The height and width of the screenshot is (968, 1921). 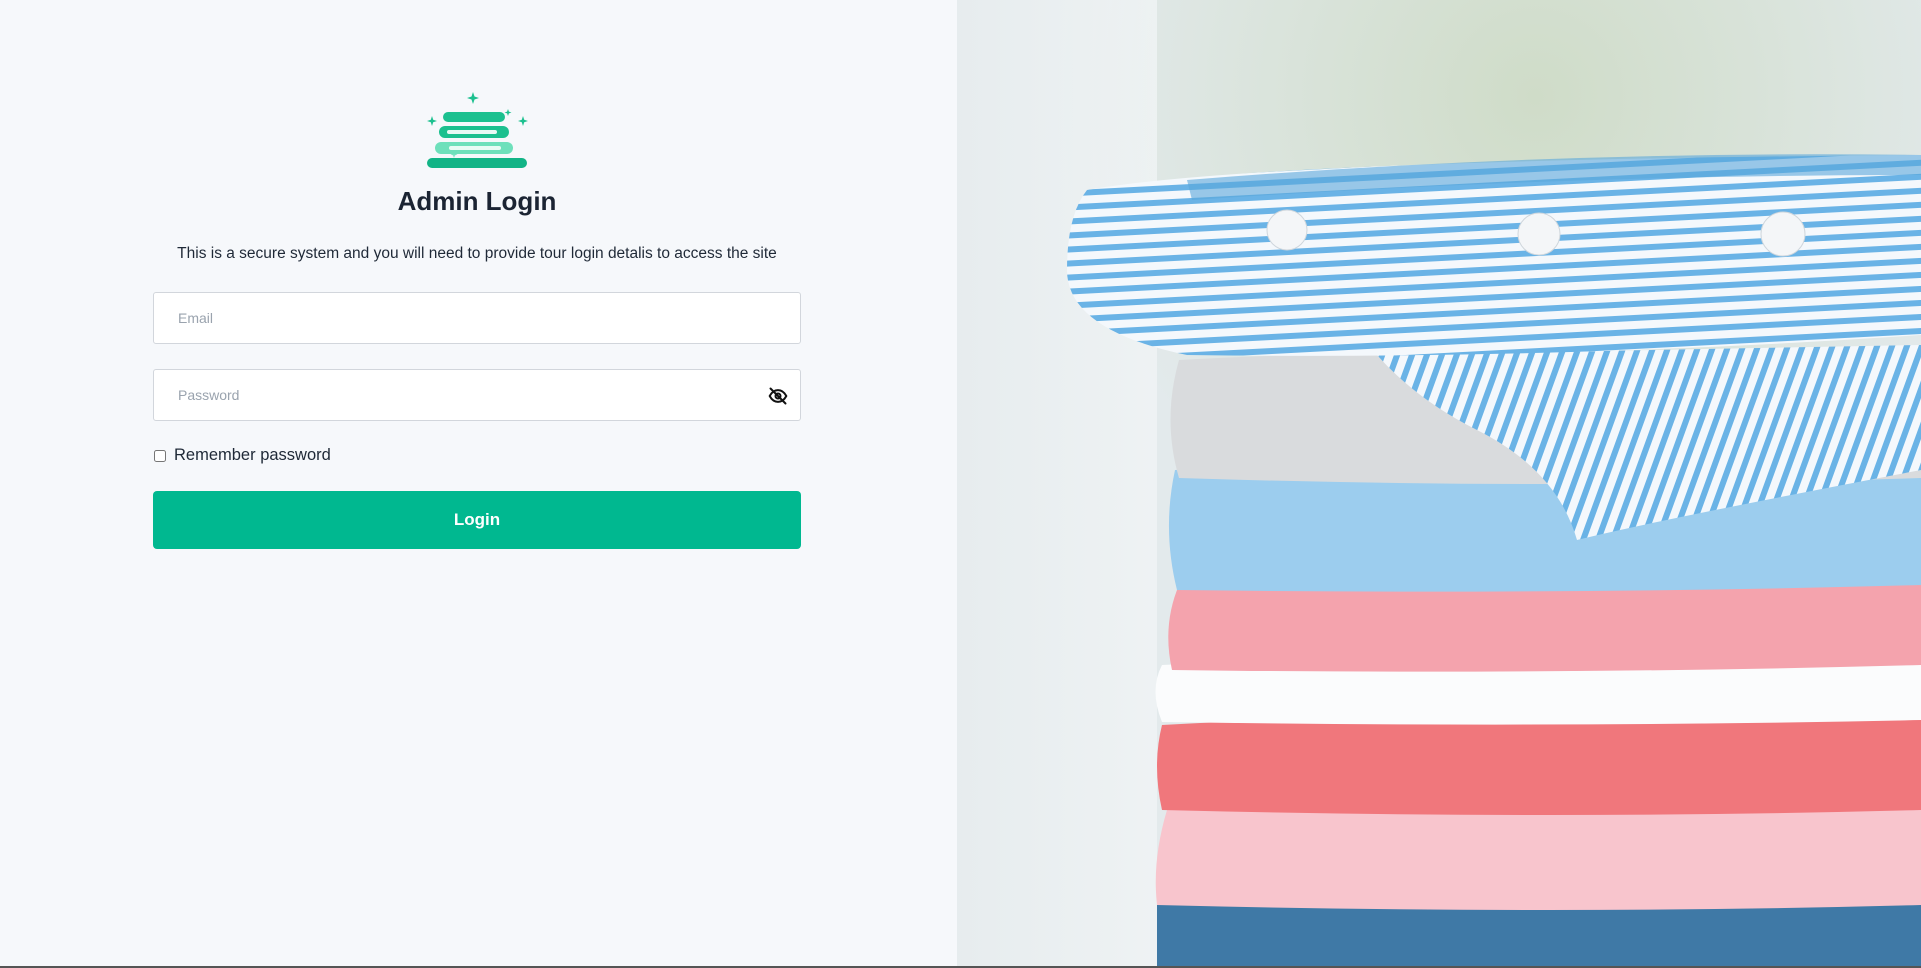 I want to click on password-field, so click(x=477, y=395).